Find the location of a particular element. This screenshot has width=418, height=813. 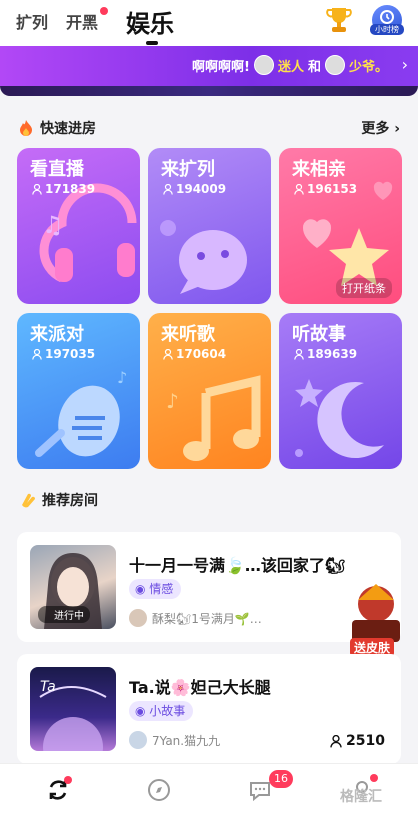

svg-text: Ta is located at coordinates (48, 687).